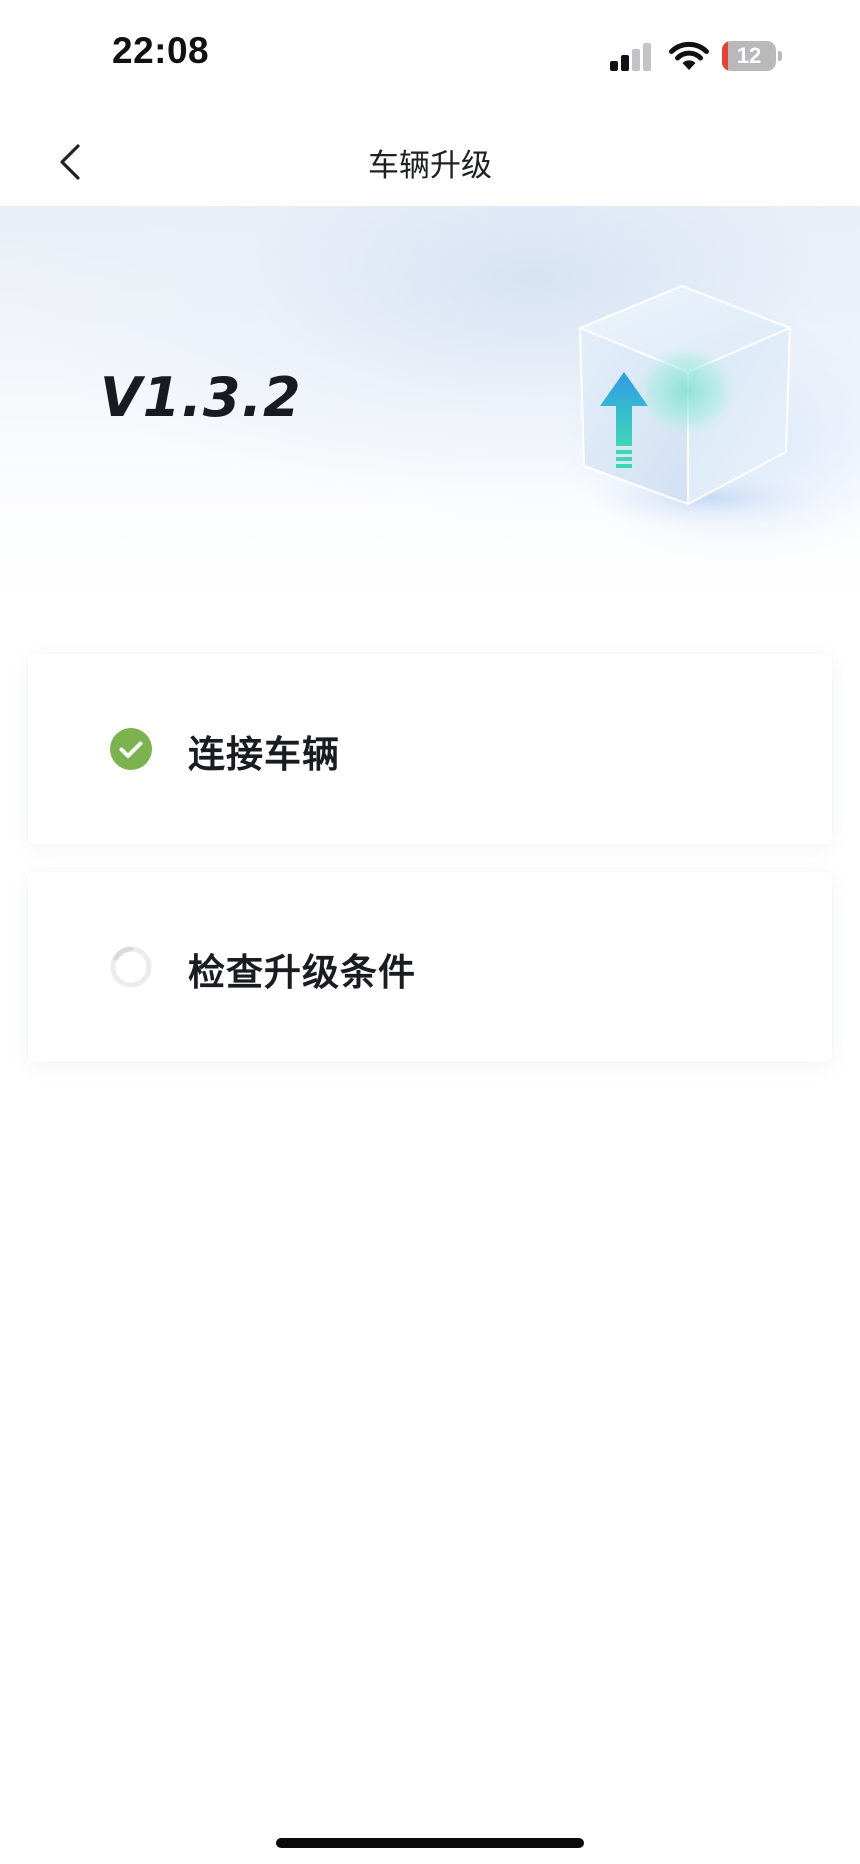  What do you see at coordinates (630, 57) in the screenshot?
I see `cellular-signal-icon` at bounding box center [630, 57].